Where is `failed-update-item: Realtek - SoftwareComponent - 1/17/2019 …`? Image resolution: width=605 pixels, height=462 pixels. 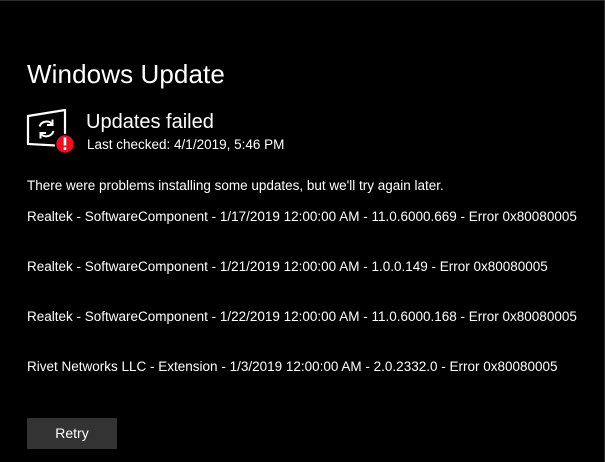 failed-update-item: Realtek - SoftwareComponent - 1/17/2019 … is located at coordinates (302, 216).